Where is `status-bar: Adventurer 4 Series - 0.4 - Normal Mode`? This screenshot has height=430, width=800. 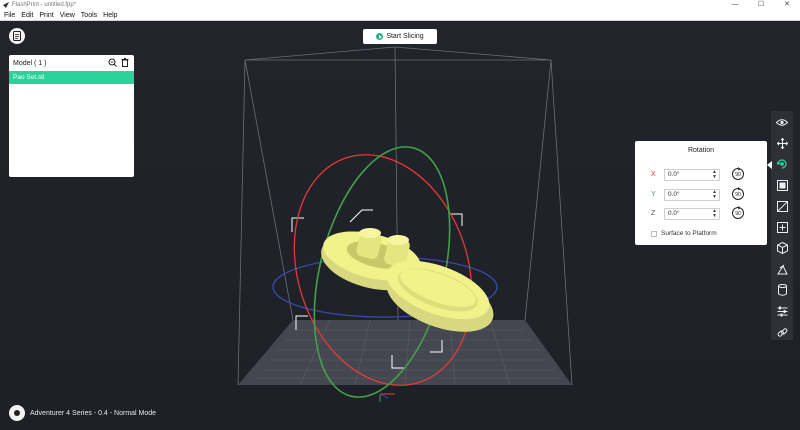 status-bar: Adventurer 4 Series - 0.4 - Normal Mode is located at coordinates (82, 413).